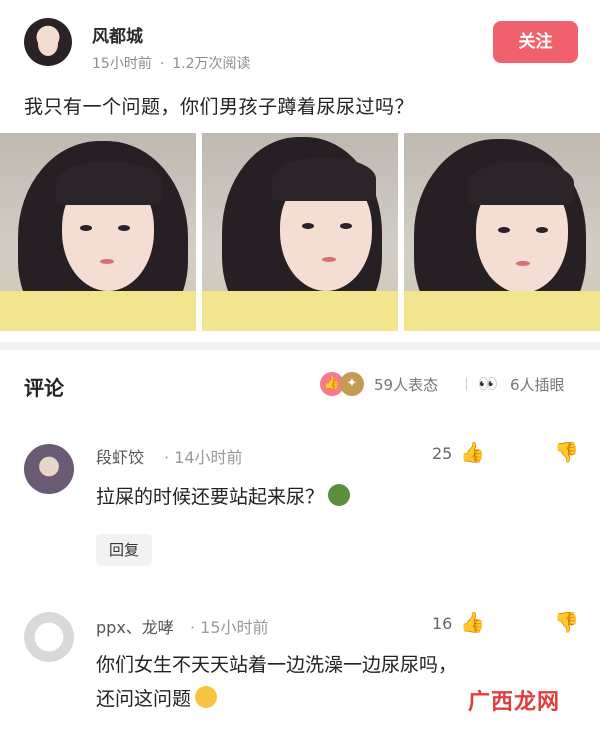 The height and width of the screenshot is (729, 600). What do you see at coordinates (300, 383) in the screenshot?
I see `comments-header: 评论 👍 ✦ 59人表态 👀 6人插眼` at bounding box center [300, 383].